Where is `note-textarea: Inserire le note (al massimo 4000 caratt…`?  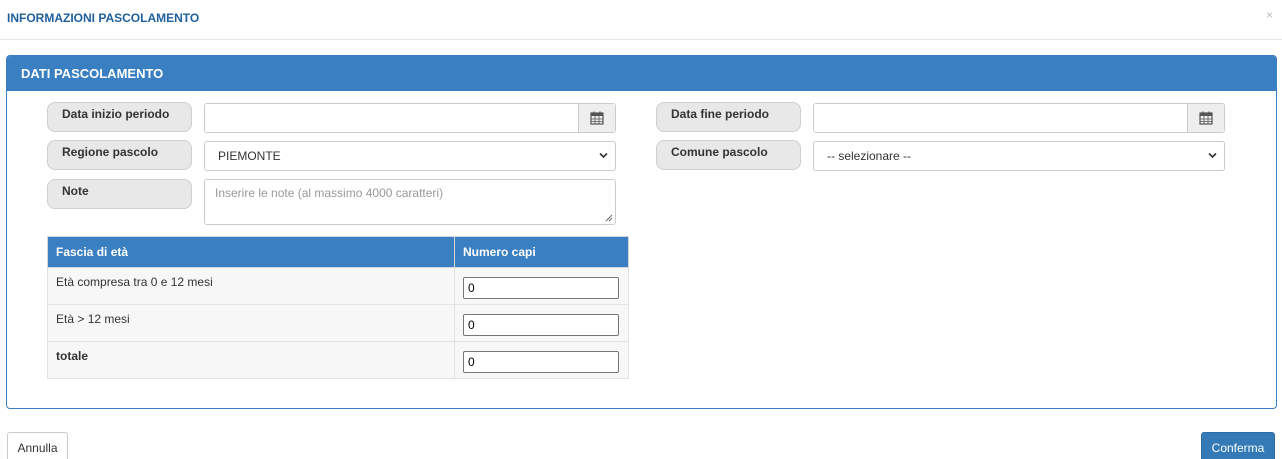
note-textarea: Inserire le note (al massimo 4000 caratt… is located at coordinates (410, 202).